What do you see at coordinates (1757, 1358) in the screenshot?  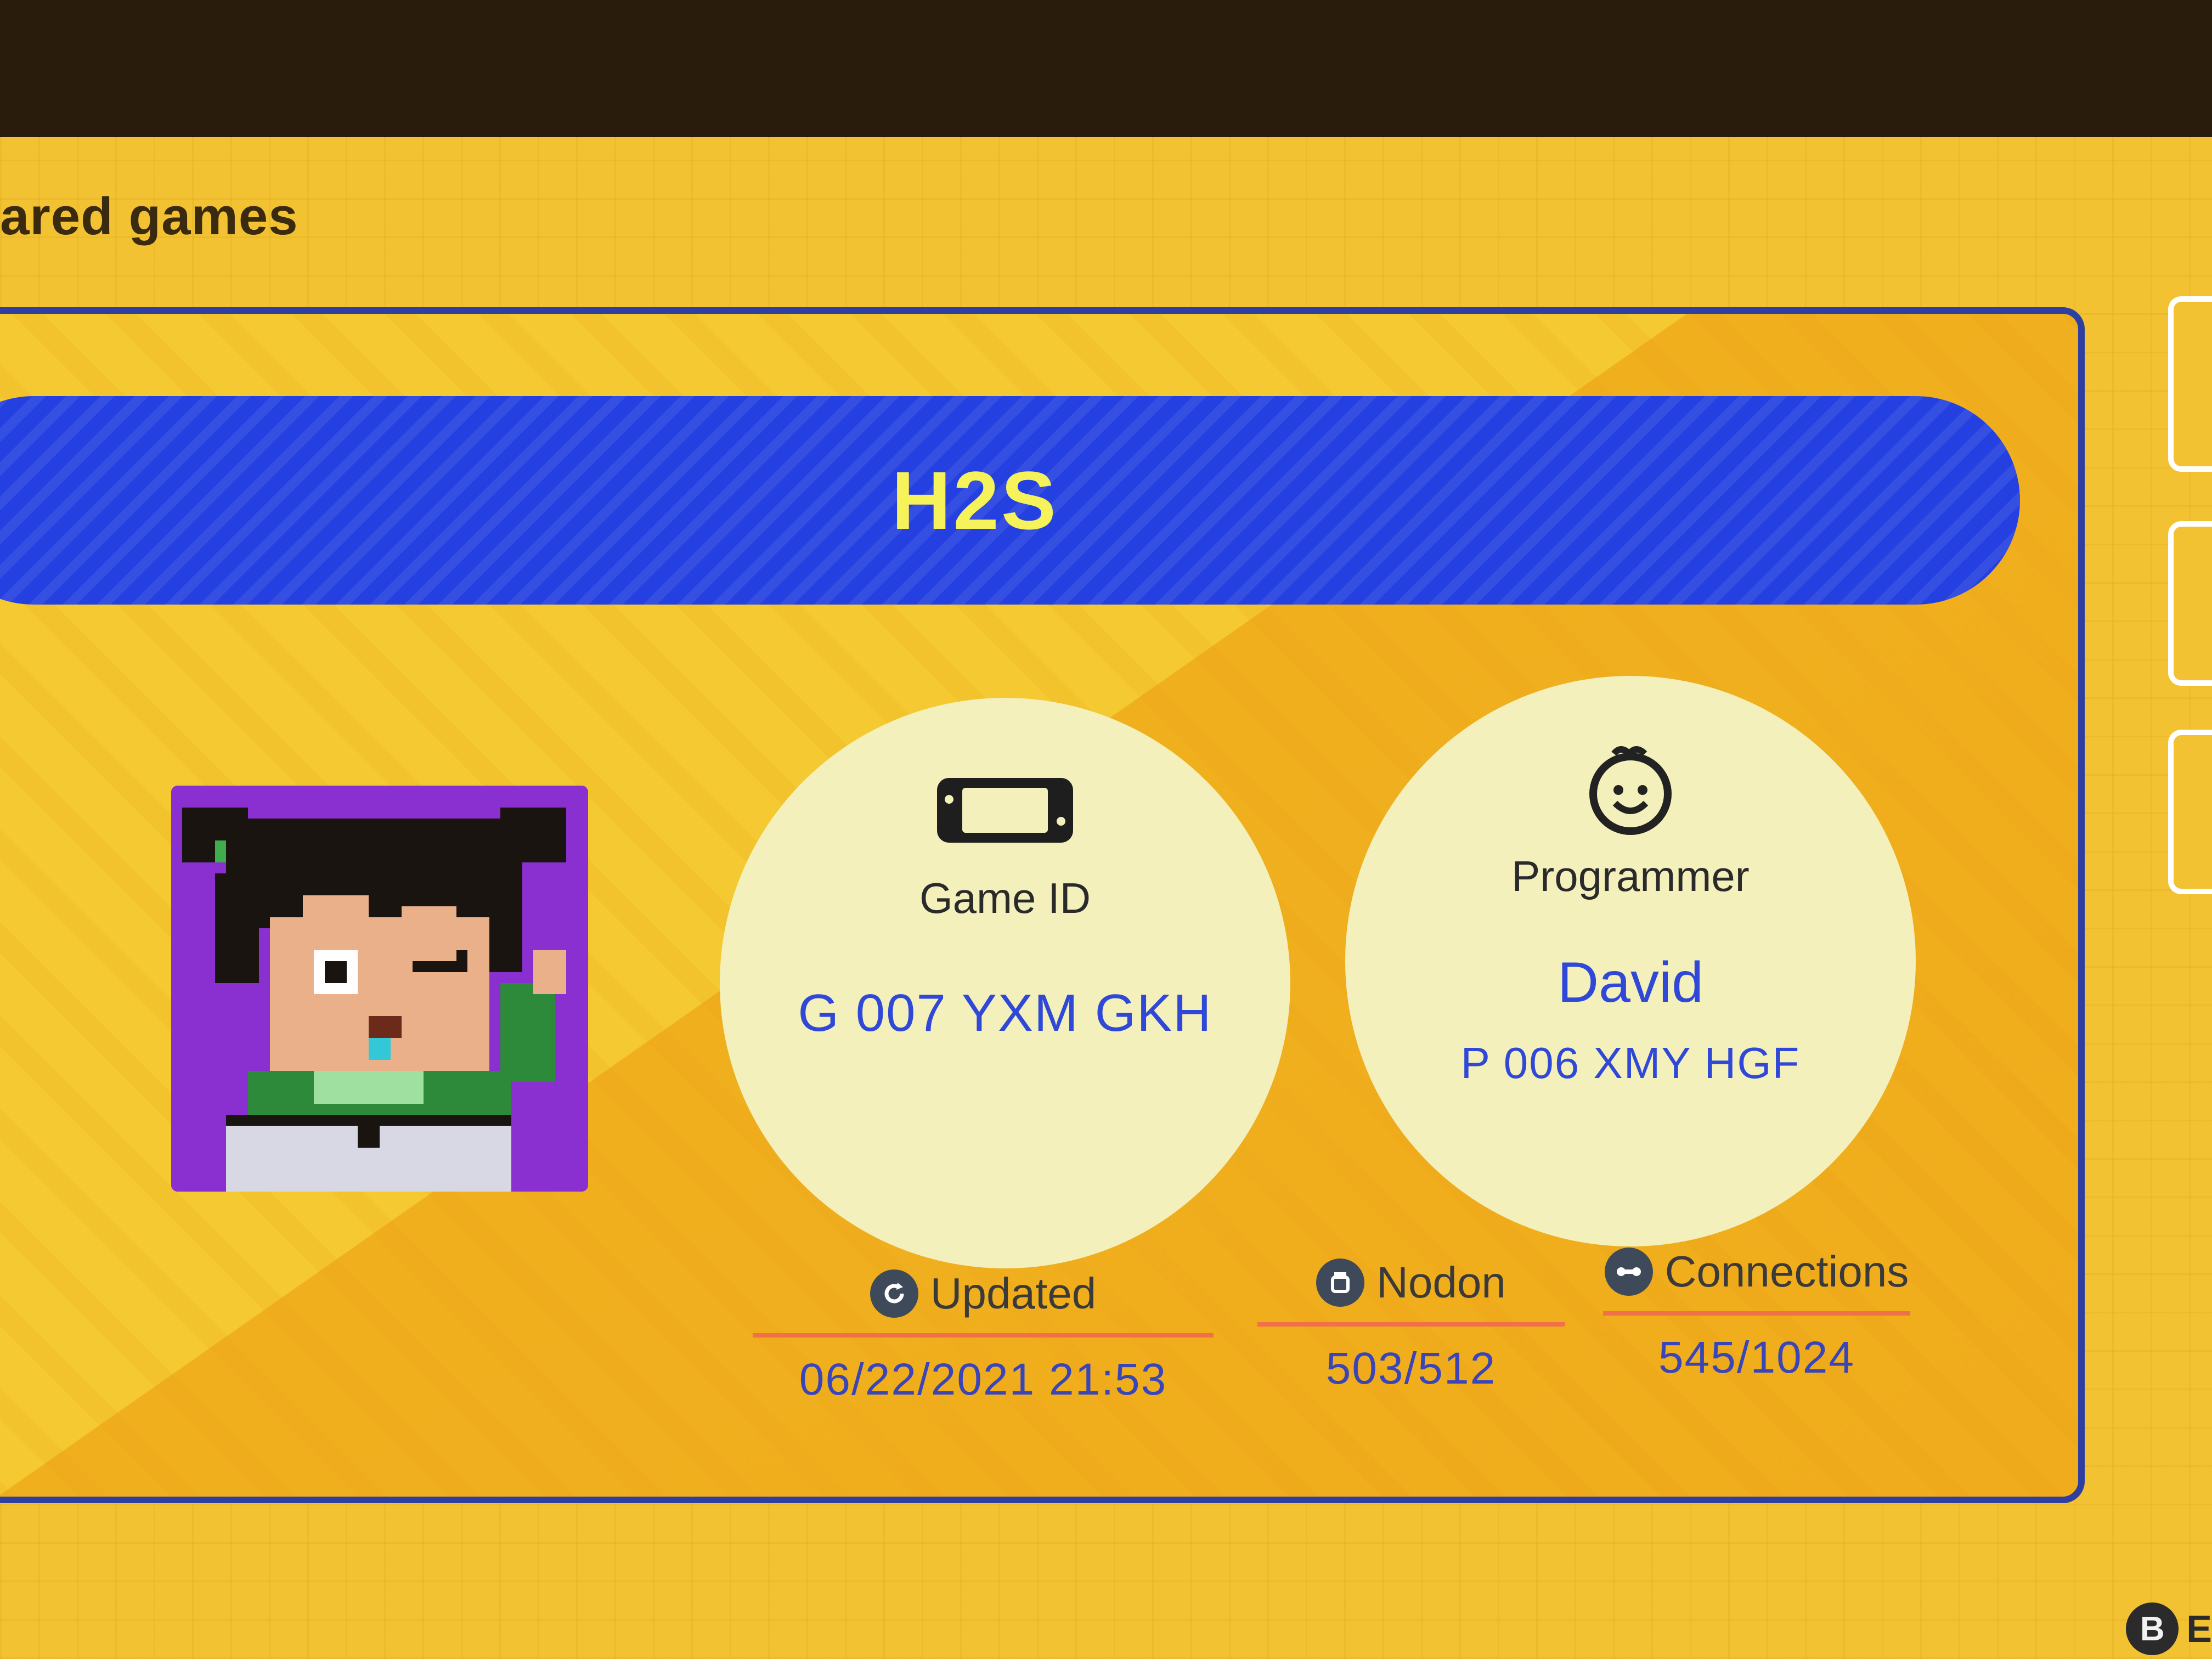 I see `connections-value: 545/1024` at bounding box center [1757, 1358].